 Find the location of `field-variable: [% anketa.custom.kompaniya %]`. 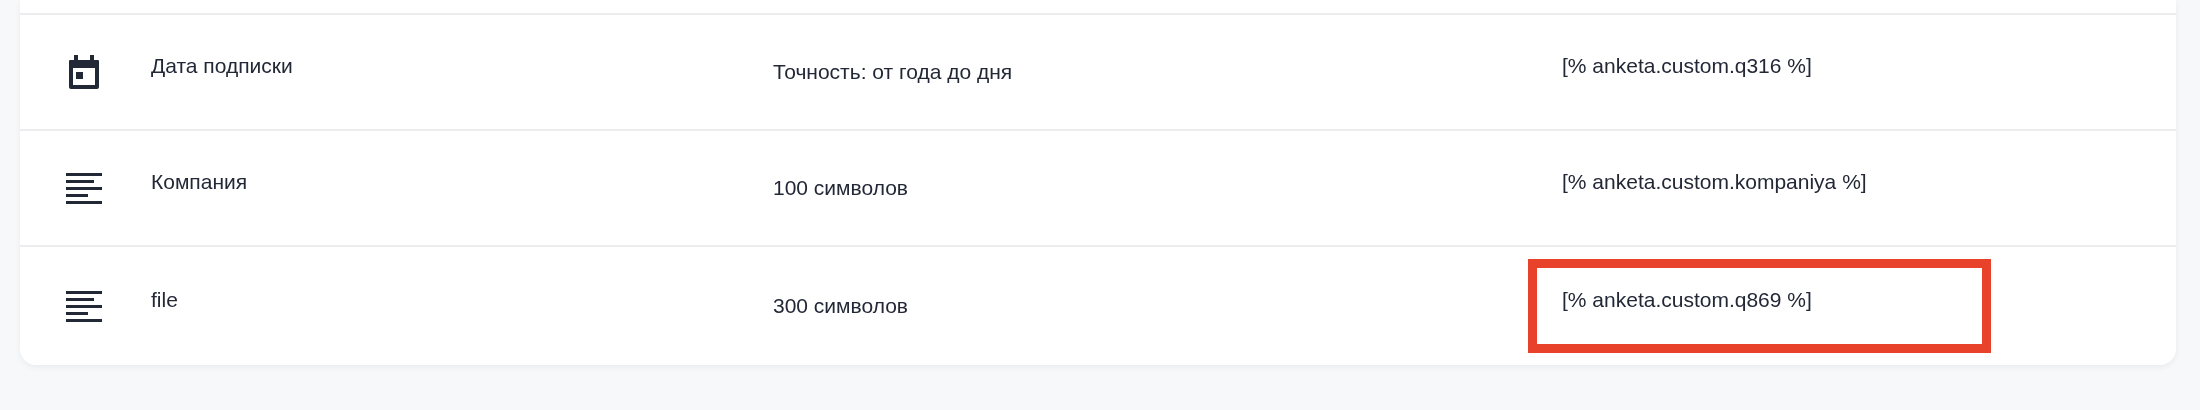

field-variable: [% anketa.custom.kompaniya %] is located at coordinates (1714, 182).